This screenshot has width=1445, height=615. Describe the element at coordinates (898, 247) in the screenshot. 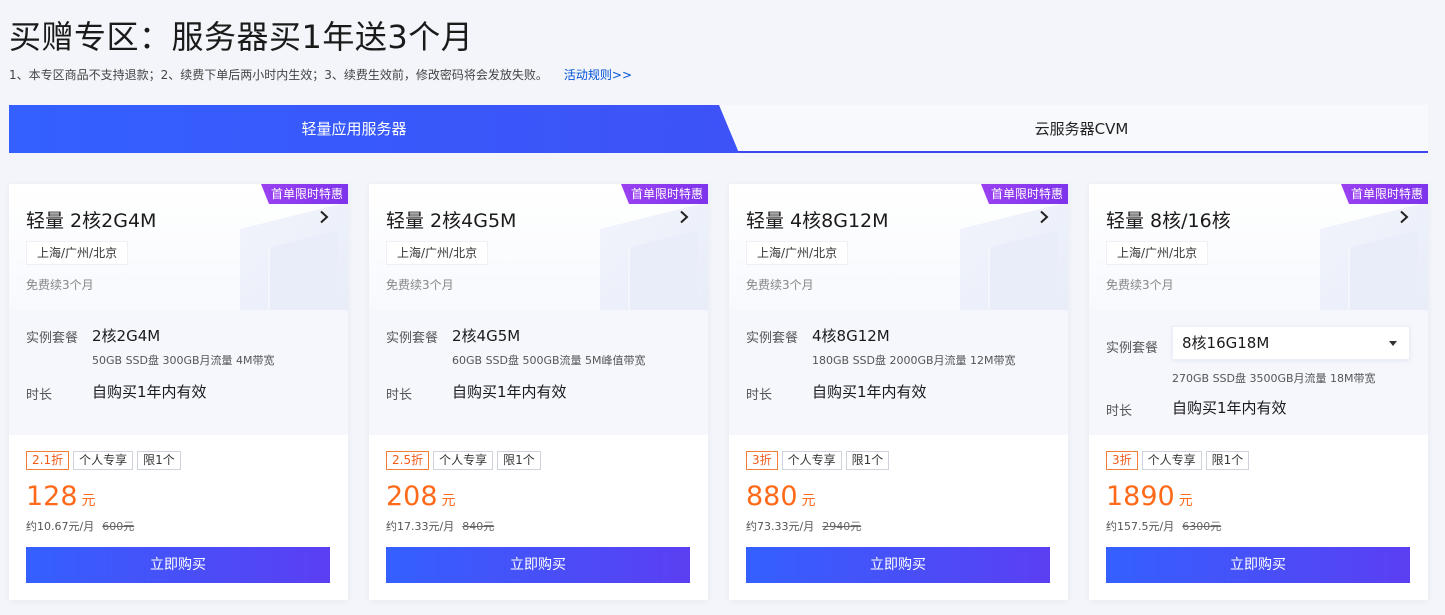

I see `card-header: 首单限时特惠 轻量 4核8G12M 上海/广州/北京 免费续3个月` at that location.